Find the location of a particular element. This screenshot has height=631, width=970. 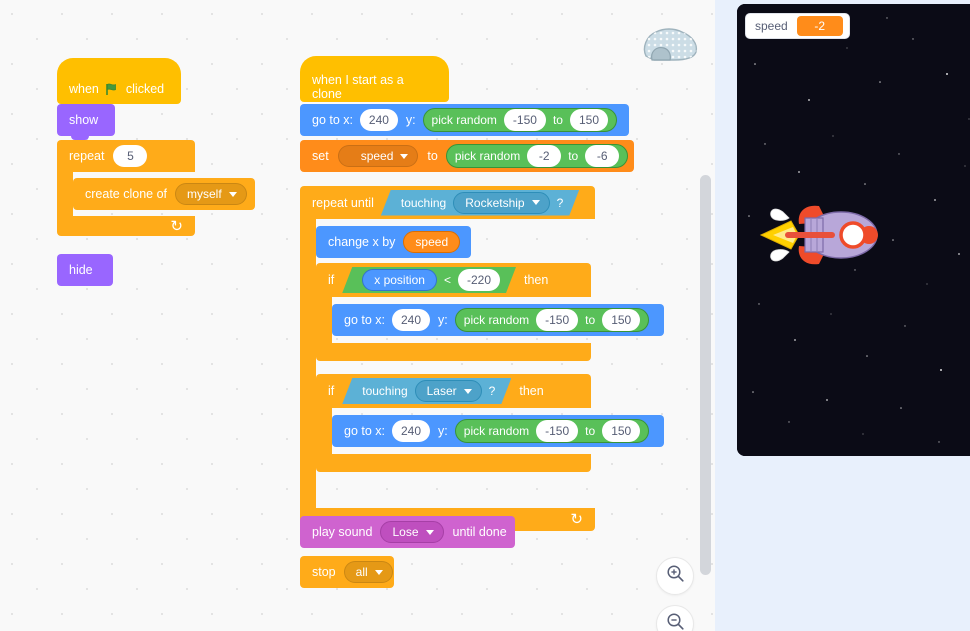

block-when-flag-clicked: when clicked is located at coordinates (119, 81).